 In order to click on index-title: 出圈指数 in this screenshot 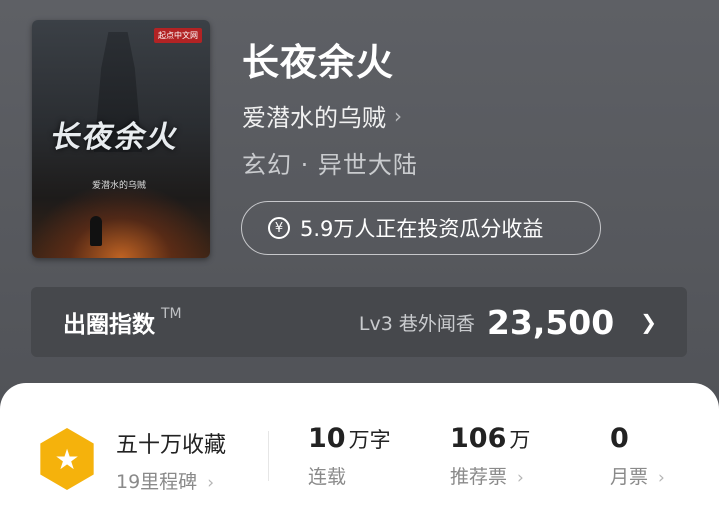, I will do `click(109, 325)`.